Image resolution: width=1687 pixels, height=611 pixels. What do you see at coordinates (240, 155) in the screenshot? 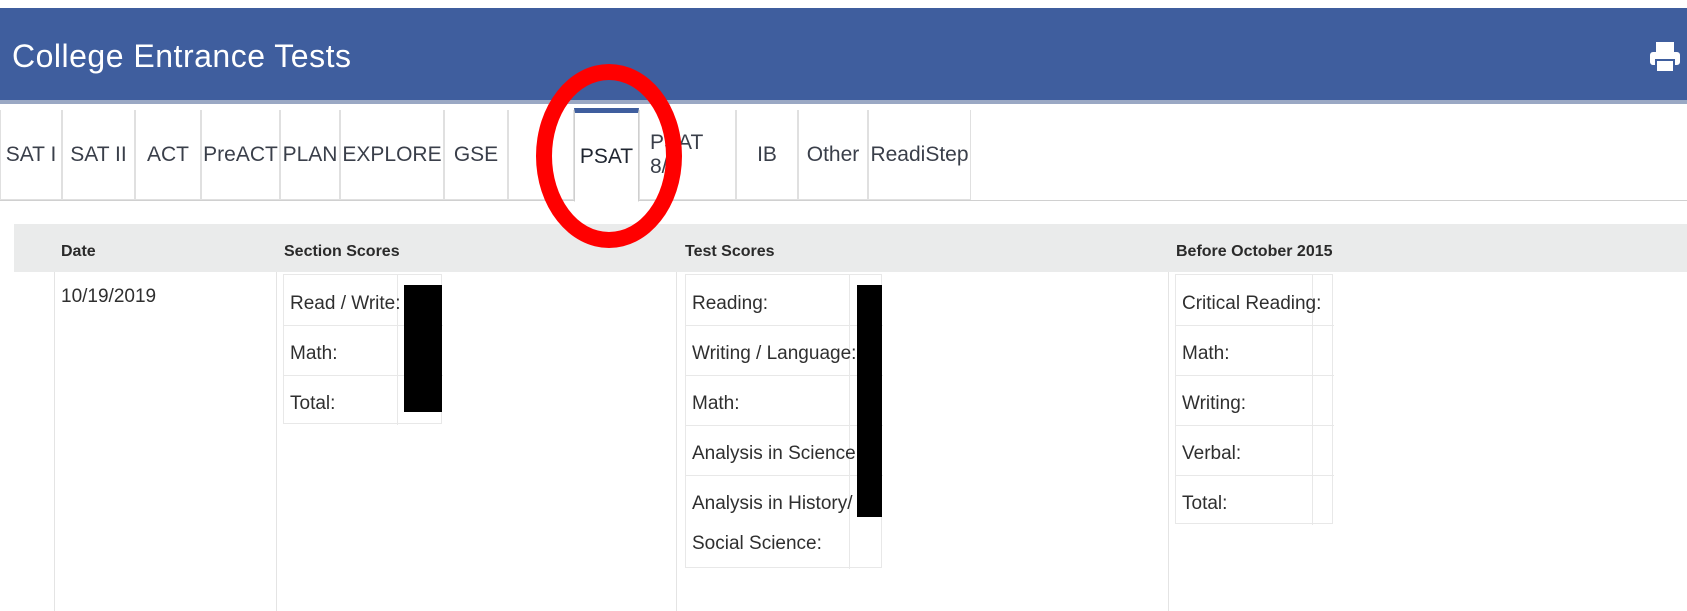
I see `tab-preact: PreACT` at bounding box center [240, 155].